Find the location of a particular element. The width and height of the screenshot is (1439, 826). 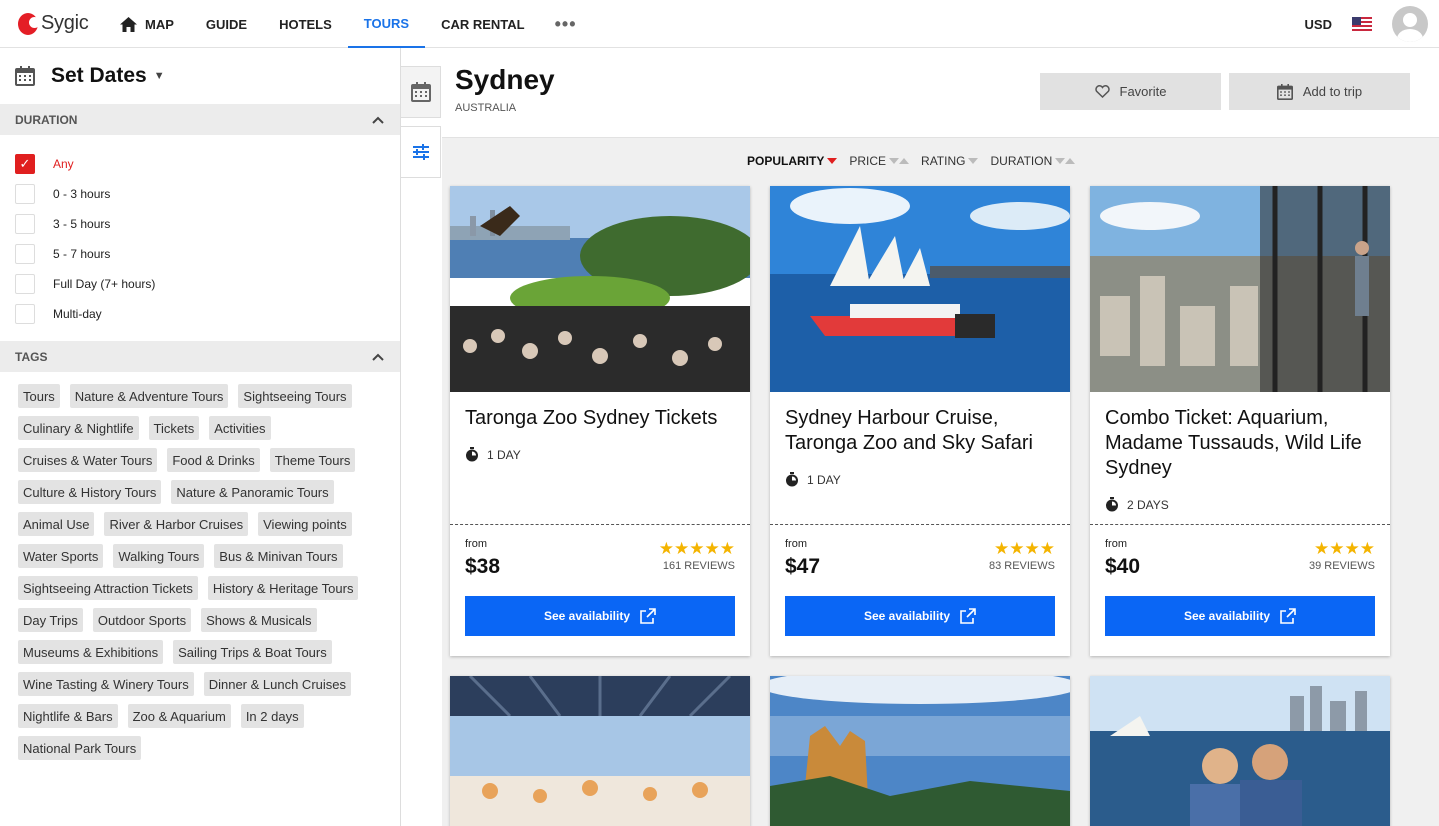

duration-section-header: DURATION is located at coordinates (200, 119).